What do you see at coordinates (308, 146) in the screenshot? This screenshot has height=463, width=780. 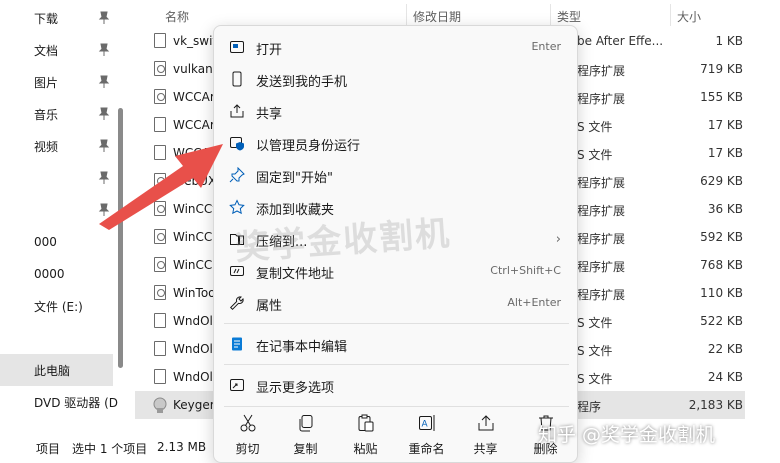 I see `menu-item-label: 以管理员身份运行` at bounding box center [308, 146].